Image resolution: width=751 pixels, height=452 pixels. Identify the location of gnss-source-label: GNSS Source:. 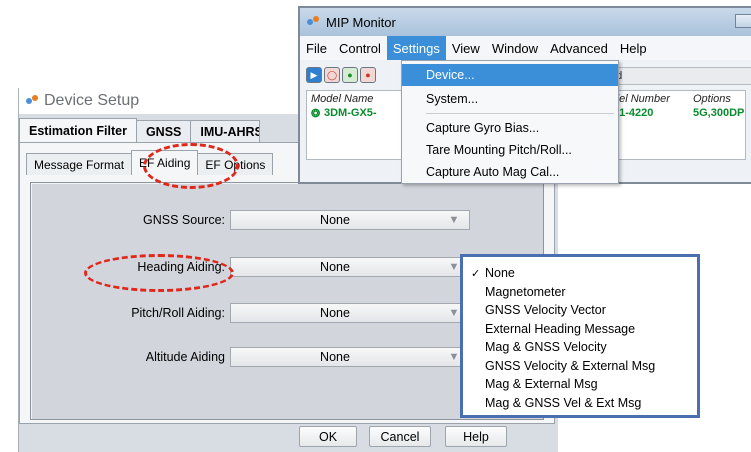
(184, 220).